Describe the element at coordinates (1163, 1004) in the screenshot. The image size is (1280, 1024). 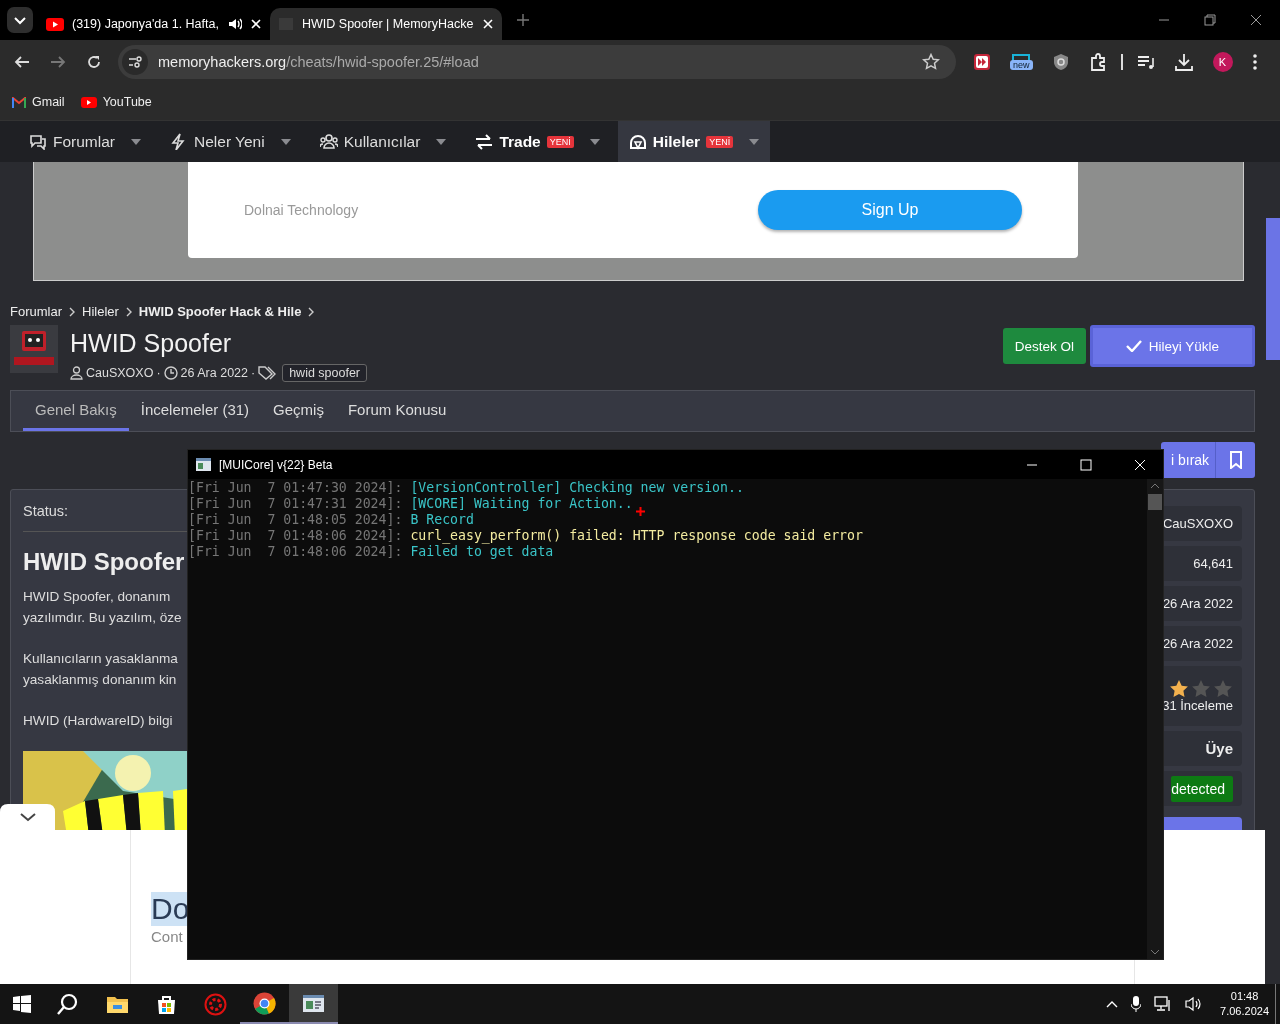
I see `network-icon` at that location.